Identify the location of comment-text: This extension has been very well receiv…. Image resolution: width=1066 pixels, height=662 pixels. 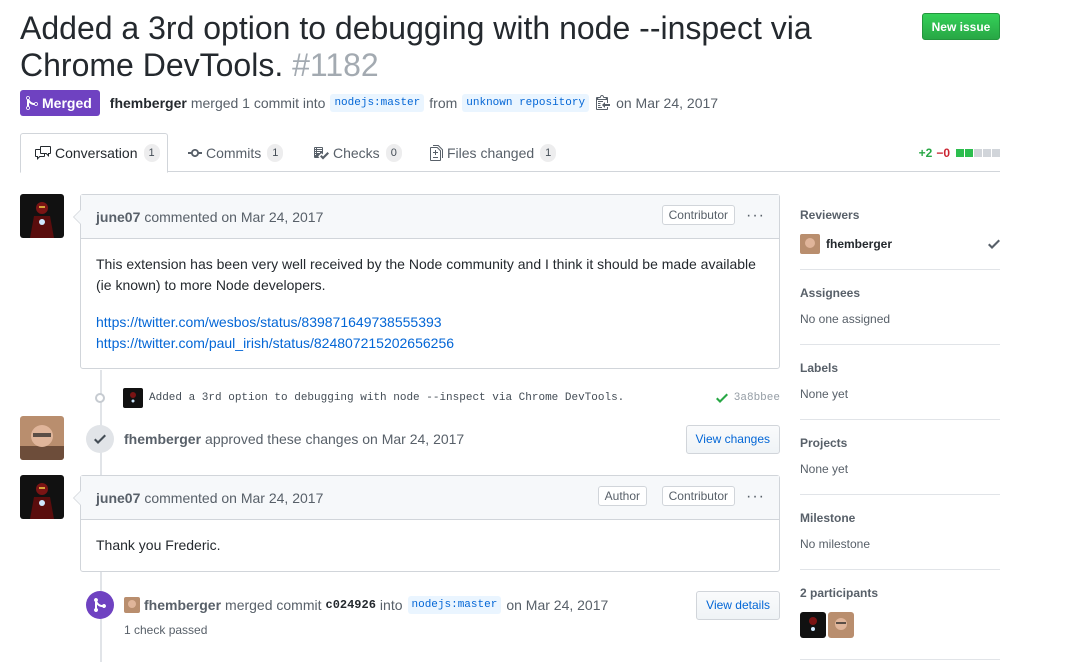
(426, 274).